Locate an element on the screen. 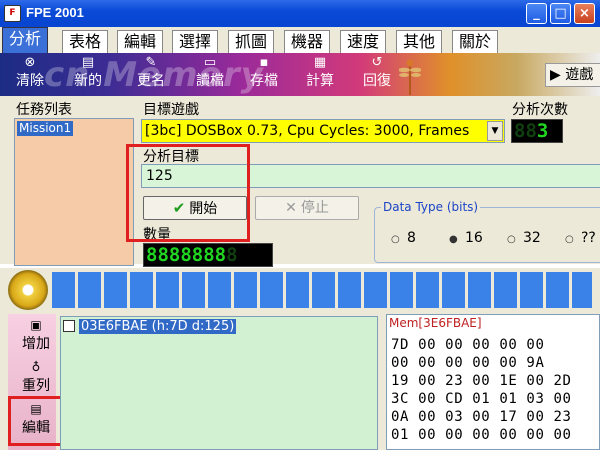 Image resolution: width=600 pixels, height=450 pixels. tab-analysis: 分析 is located at coordinates (25, 40).